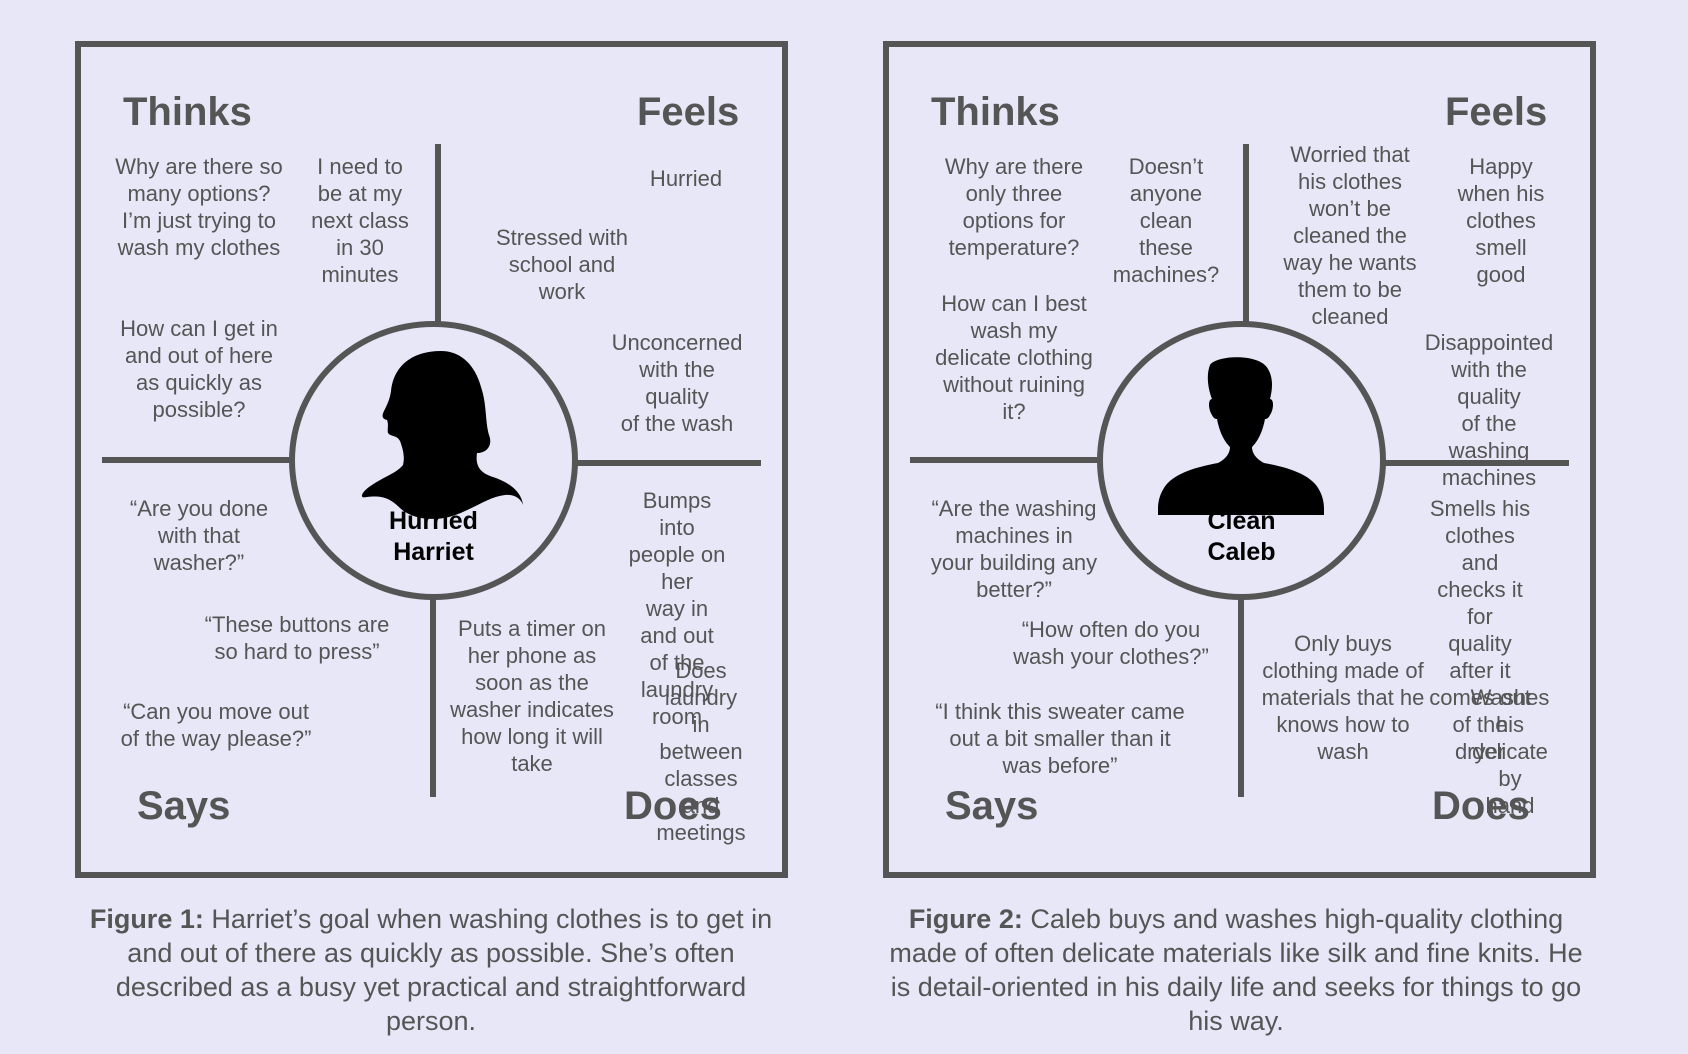  I want to click on does-note: Washes his delicate by hand, so click(1510, 751).